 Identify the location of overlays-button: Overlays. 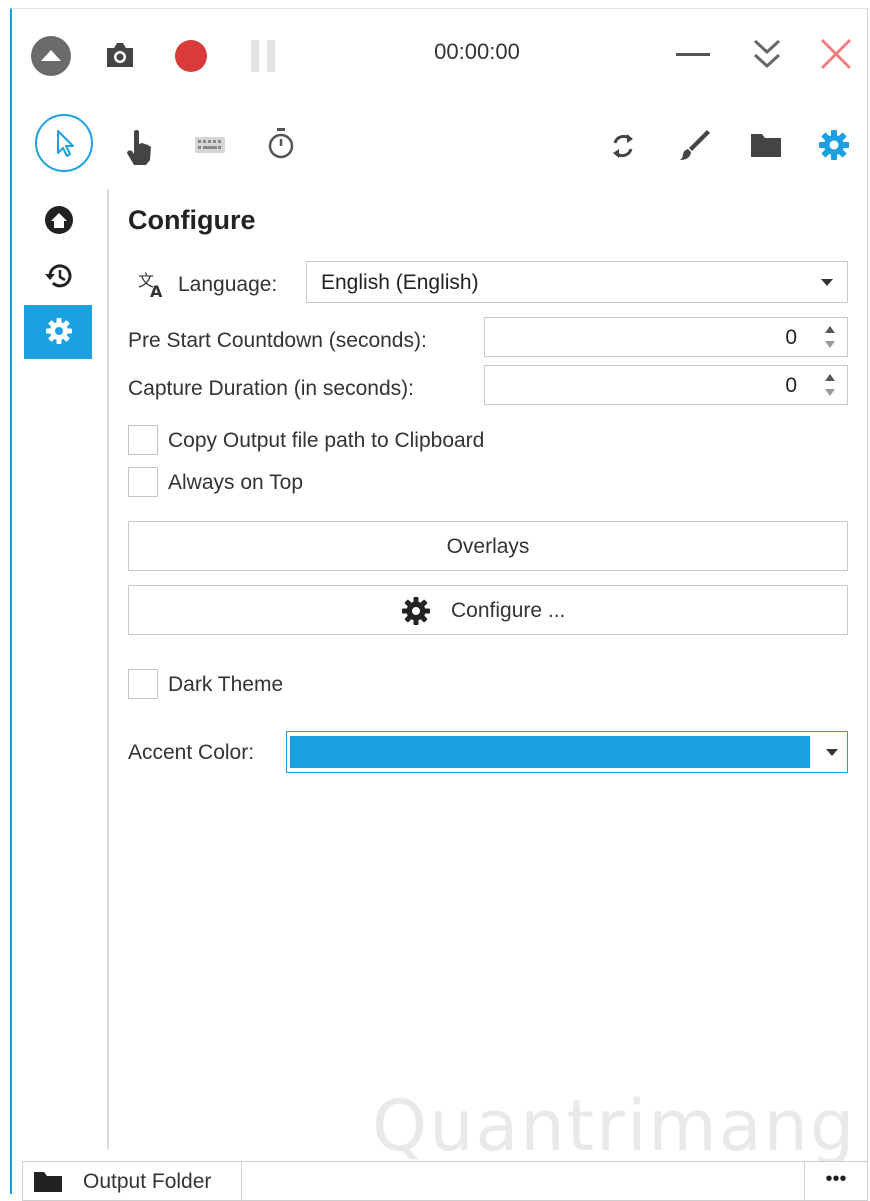
(488, 546).